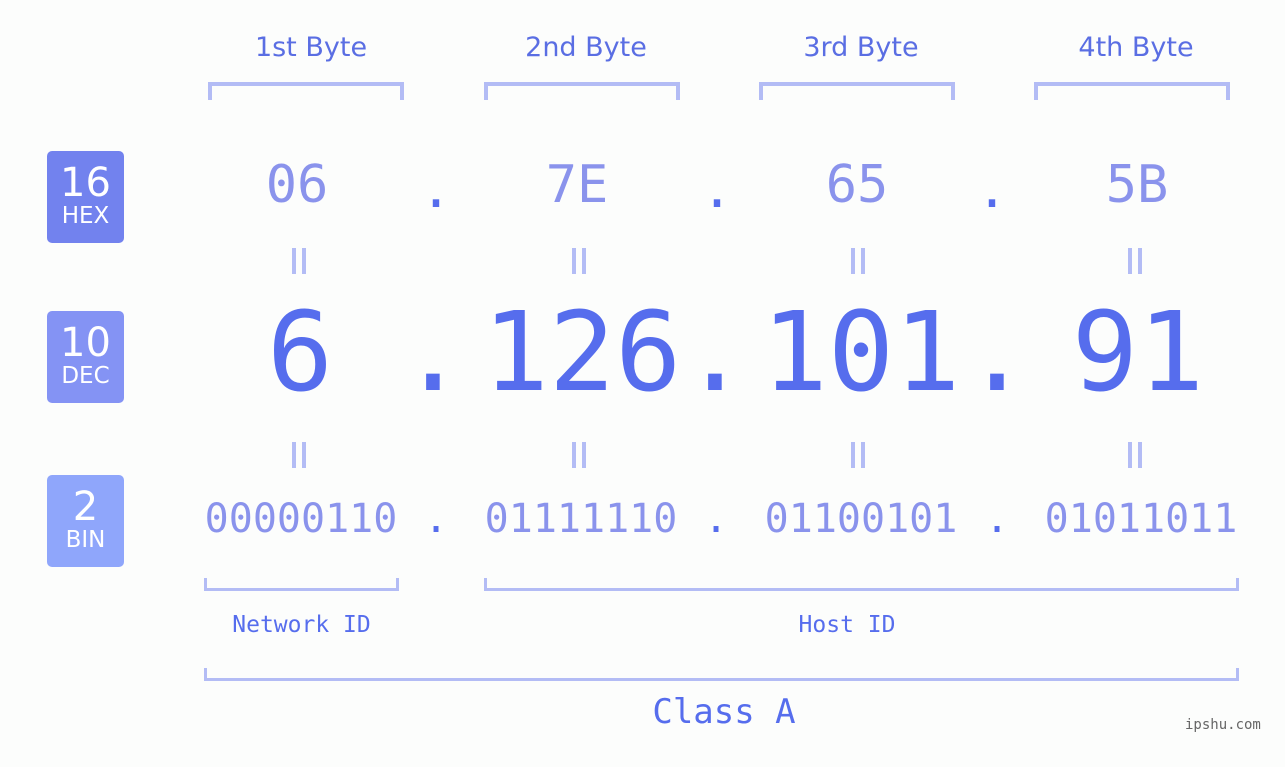 The height and width of the screenshot is (767, 1285). What do you see at coordinates (581, 519) in the screenshot?
I see `bin-value-2: 01111110` at bounding box center [581, 519].